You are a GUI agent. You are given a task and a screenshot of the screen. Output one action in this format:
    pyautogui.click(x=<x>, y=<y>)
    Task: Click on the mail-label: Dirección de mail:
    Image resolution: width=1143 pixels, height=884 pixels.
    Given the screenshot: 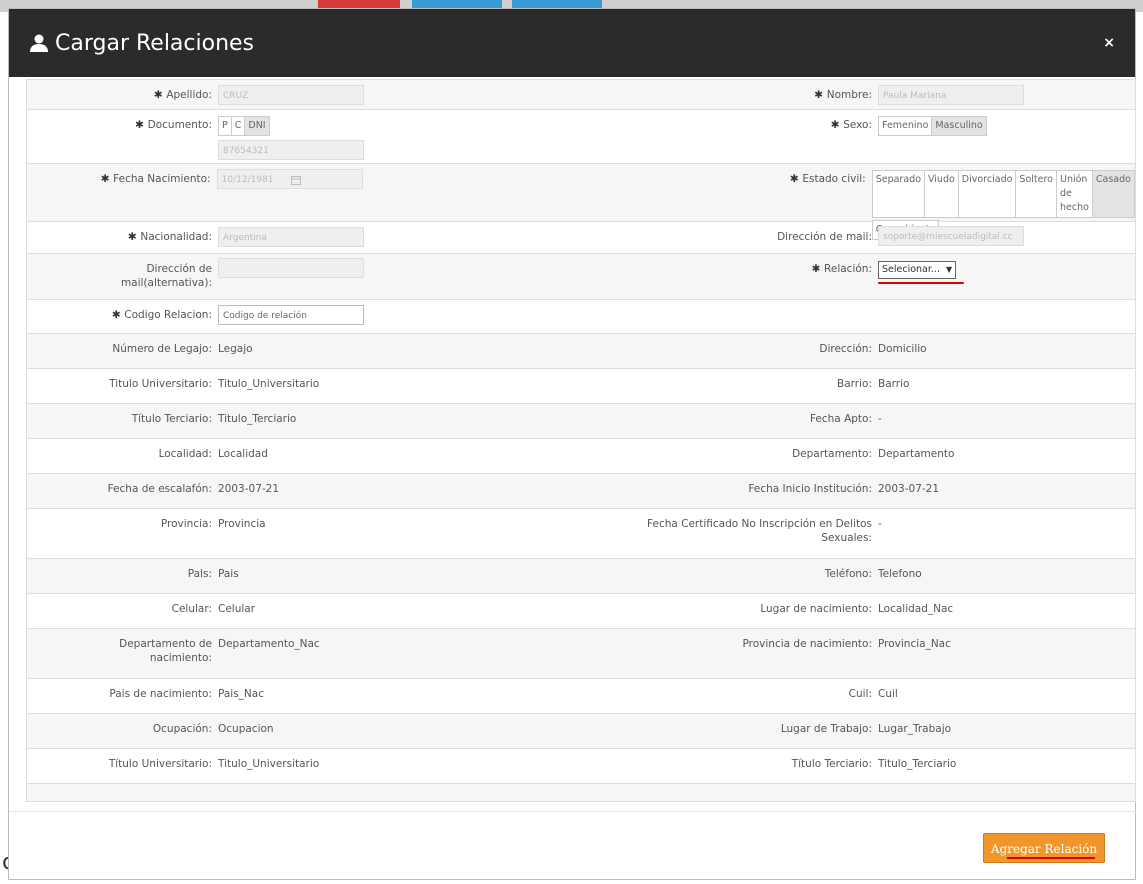 What is the action you would take?
    pyautogui.click(x=824, y=237)
    